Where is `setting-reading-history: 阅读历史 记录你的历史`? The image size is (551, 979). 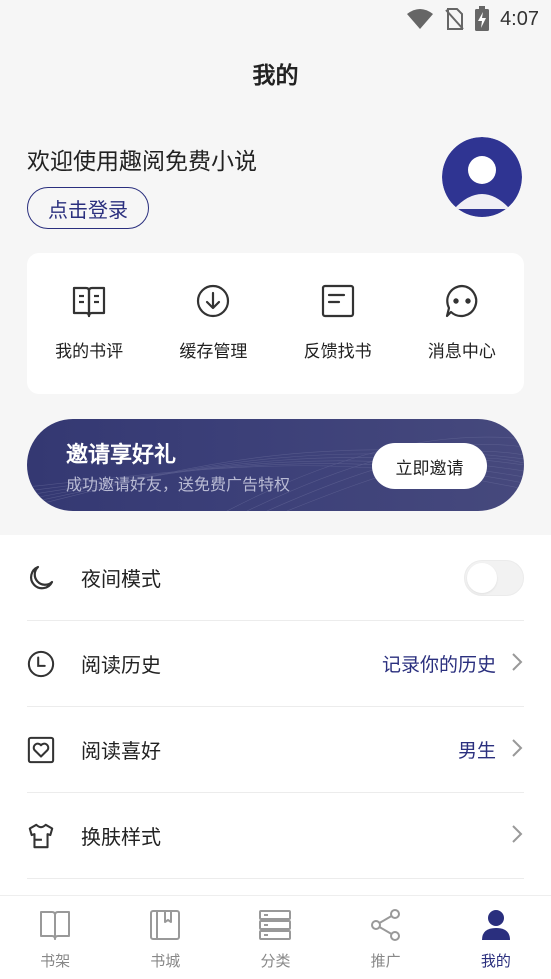
setting-reading-history: 阅读历史 记录你的历史 is located at coordinates (275, 664).